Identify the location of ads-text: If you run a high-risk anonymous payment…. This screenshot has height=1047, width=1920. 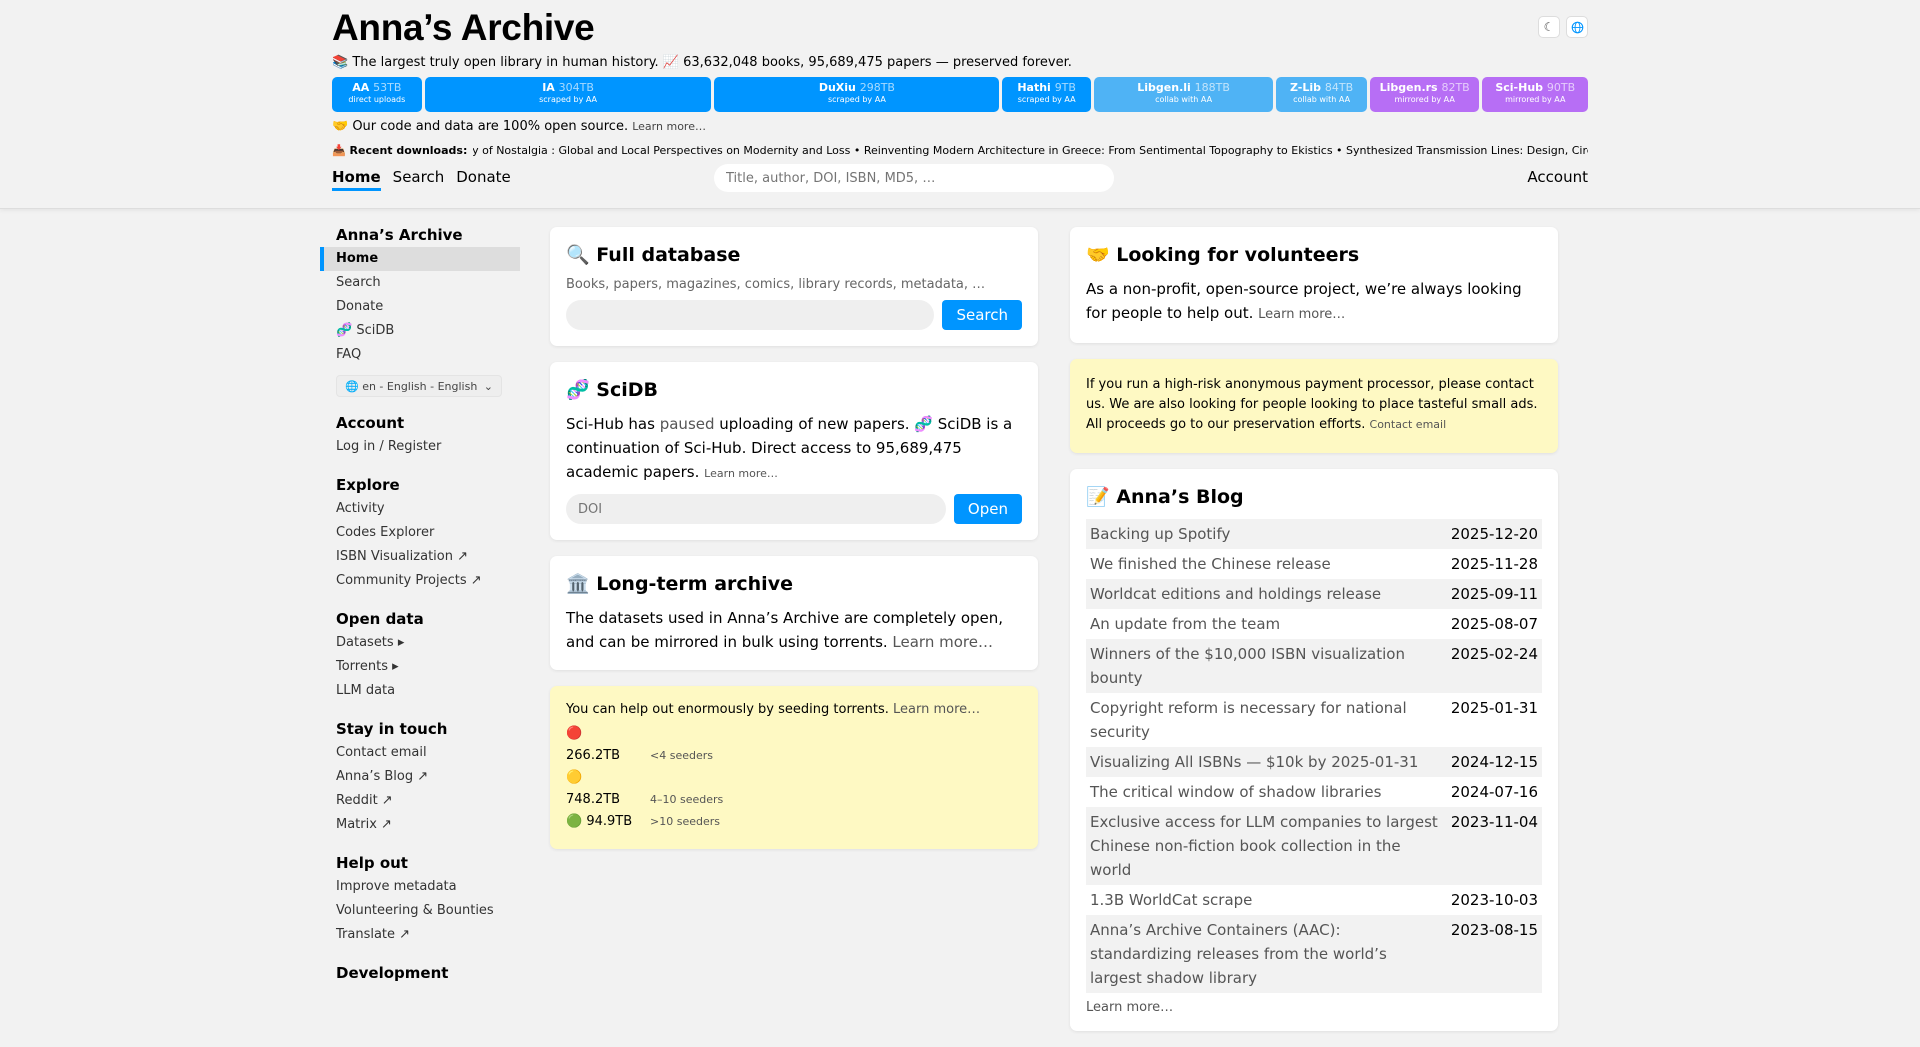
(1312, 404).